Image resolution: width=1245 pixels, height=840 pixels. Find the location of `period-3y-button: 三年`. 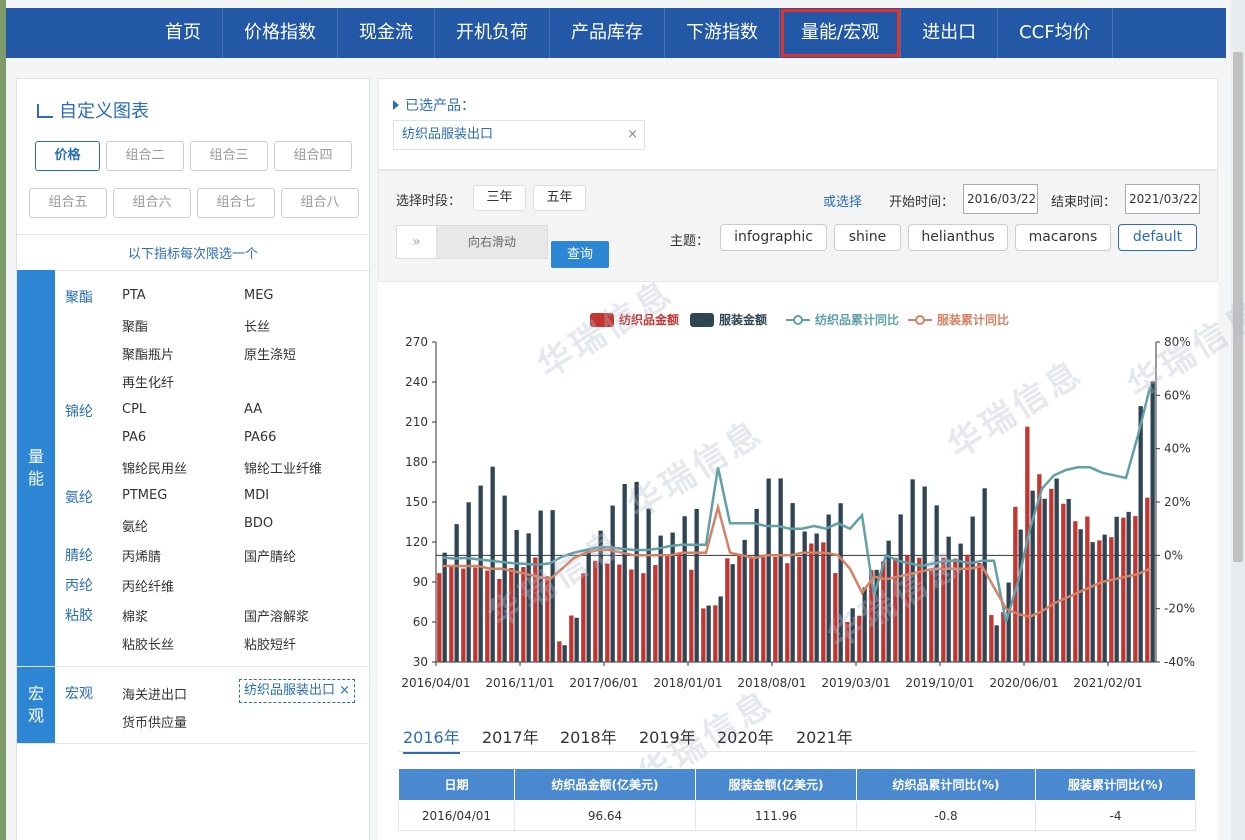

period-3y-button: 三年 is located at coordinates (499, 198).